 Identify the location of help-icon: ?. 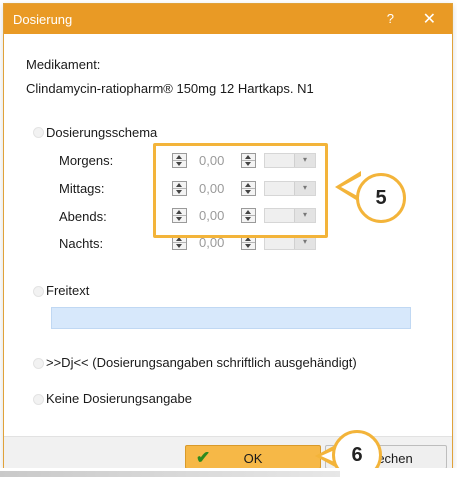
(390, 18).